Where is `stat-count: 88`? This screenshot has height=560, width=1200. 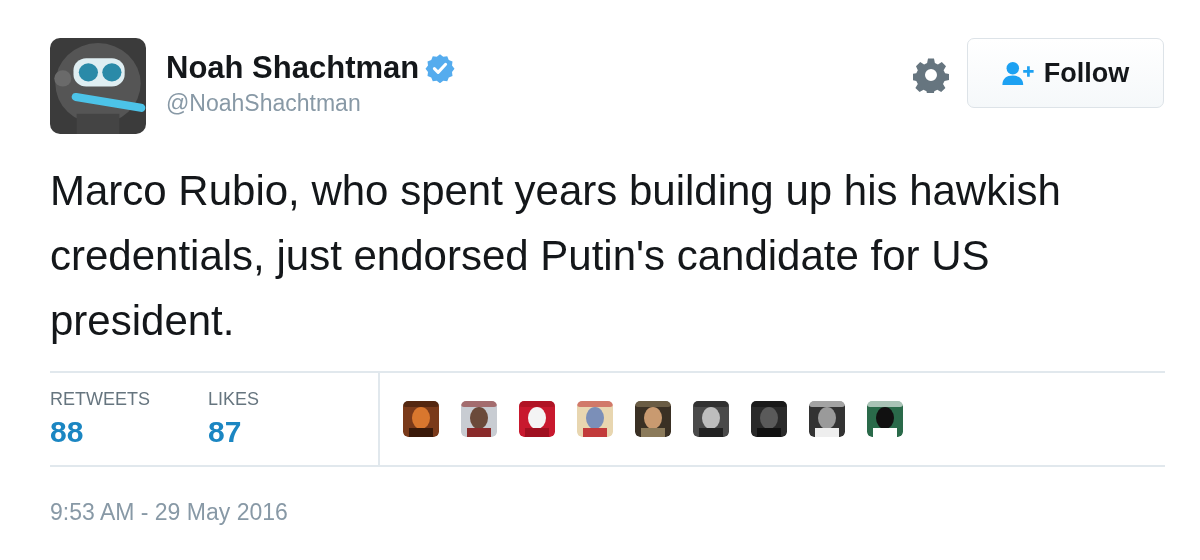
stat-count: 88 is located at coordinates (100, 432).